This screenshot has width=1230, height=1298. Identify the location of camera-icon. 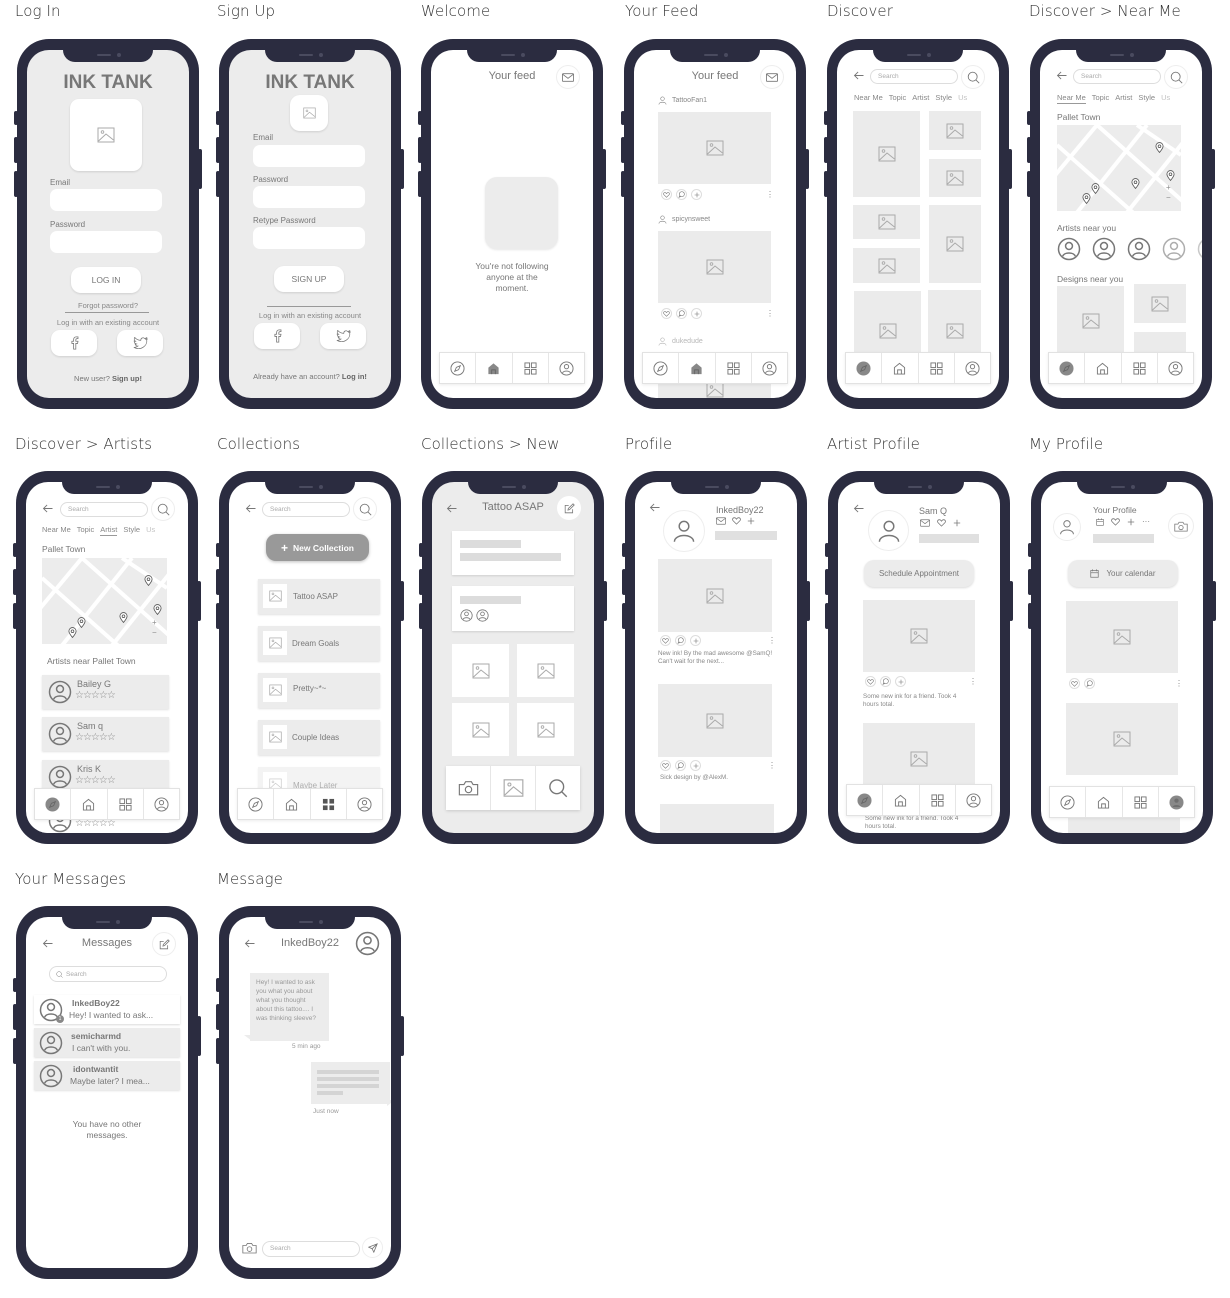
(249, 1248).